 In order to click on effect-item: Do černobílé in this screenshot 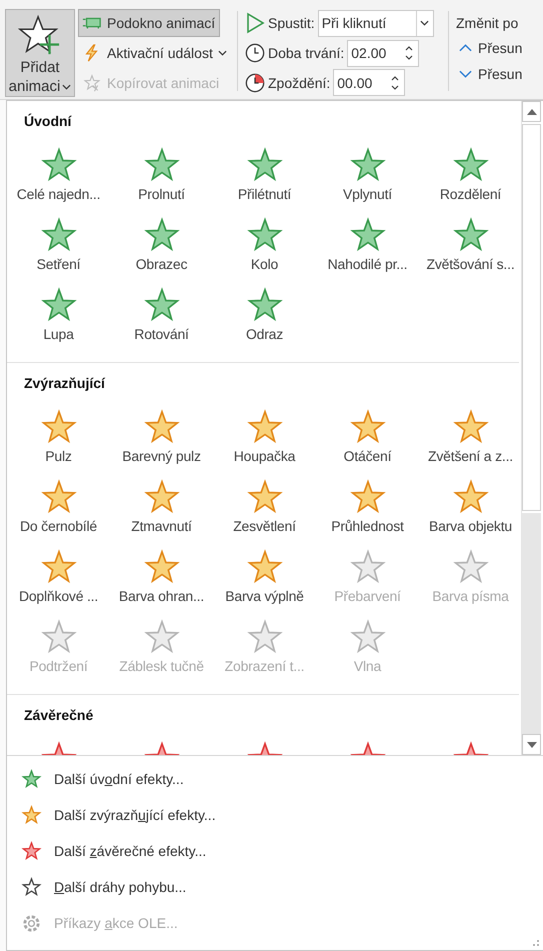, I will do `click(58, 507)`.